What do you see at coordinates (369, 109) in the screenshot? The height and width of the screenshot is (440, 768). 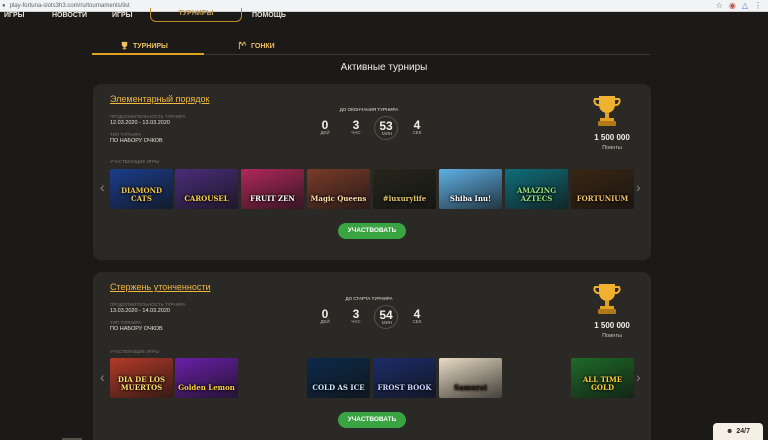 I see `timer-label: ДО ОКОНЧАНИЯ ТУРНИРА` at bounding box center [369, 109].